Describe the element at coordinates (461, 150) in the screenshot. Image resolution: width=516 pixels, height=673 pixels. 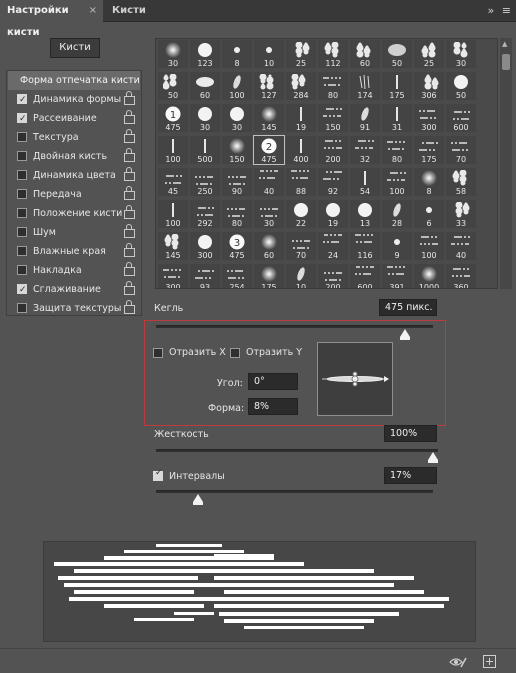
I see `brush-preset: 70` at that location.